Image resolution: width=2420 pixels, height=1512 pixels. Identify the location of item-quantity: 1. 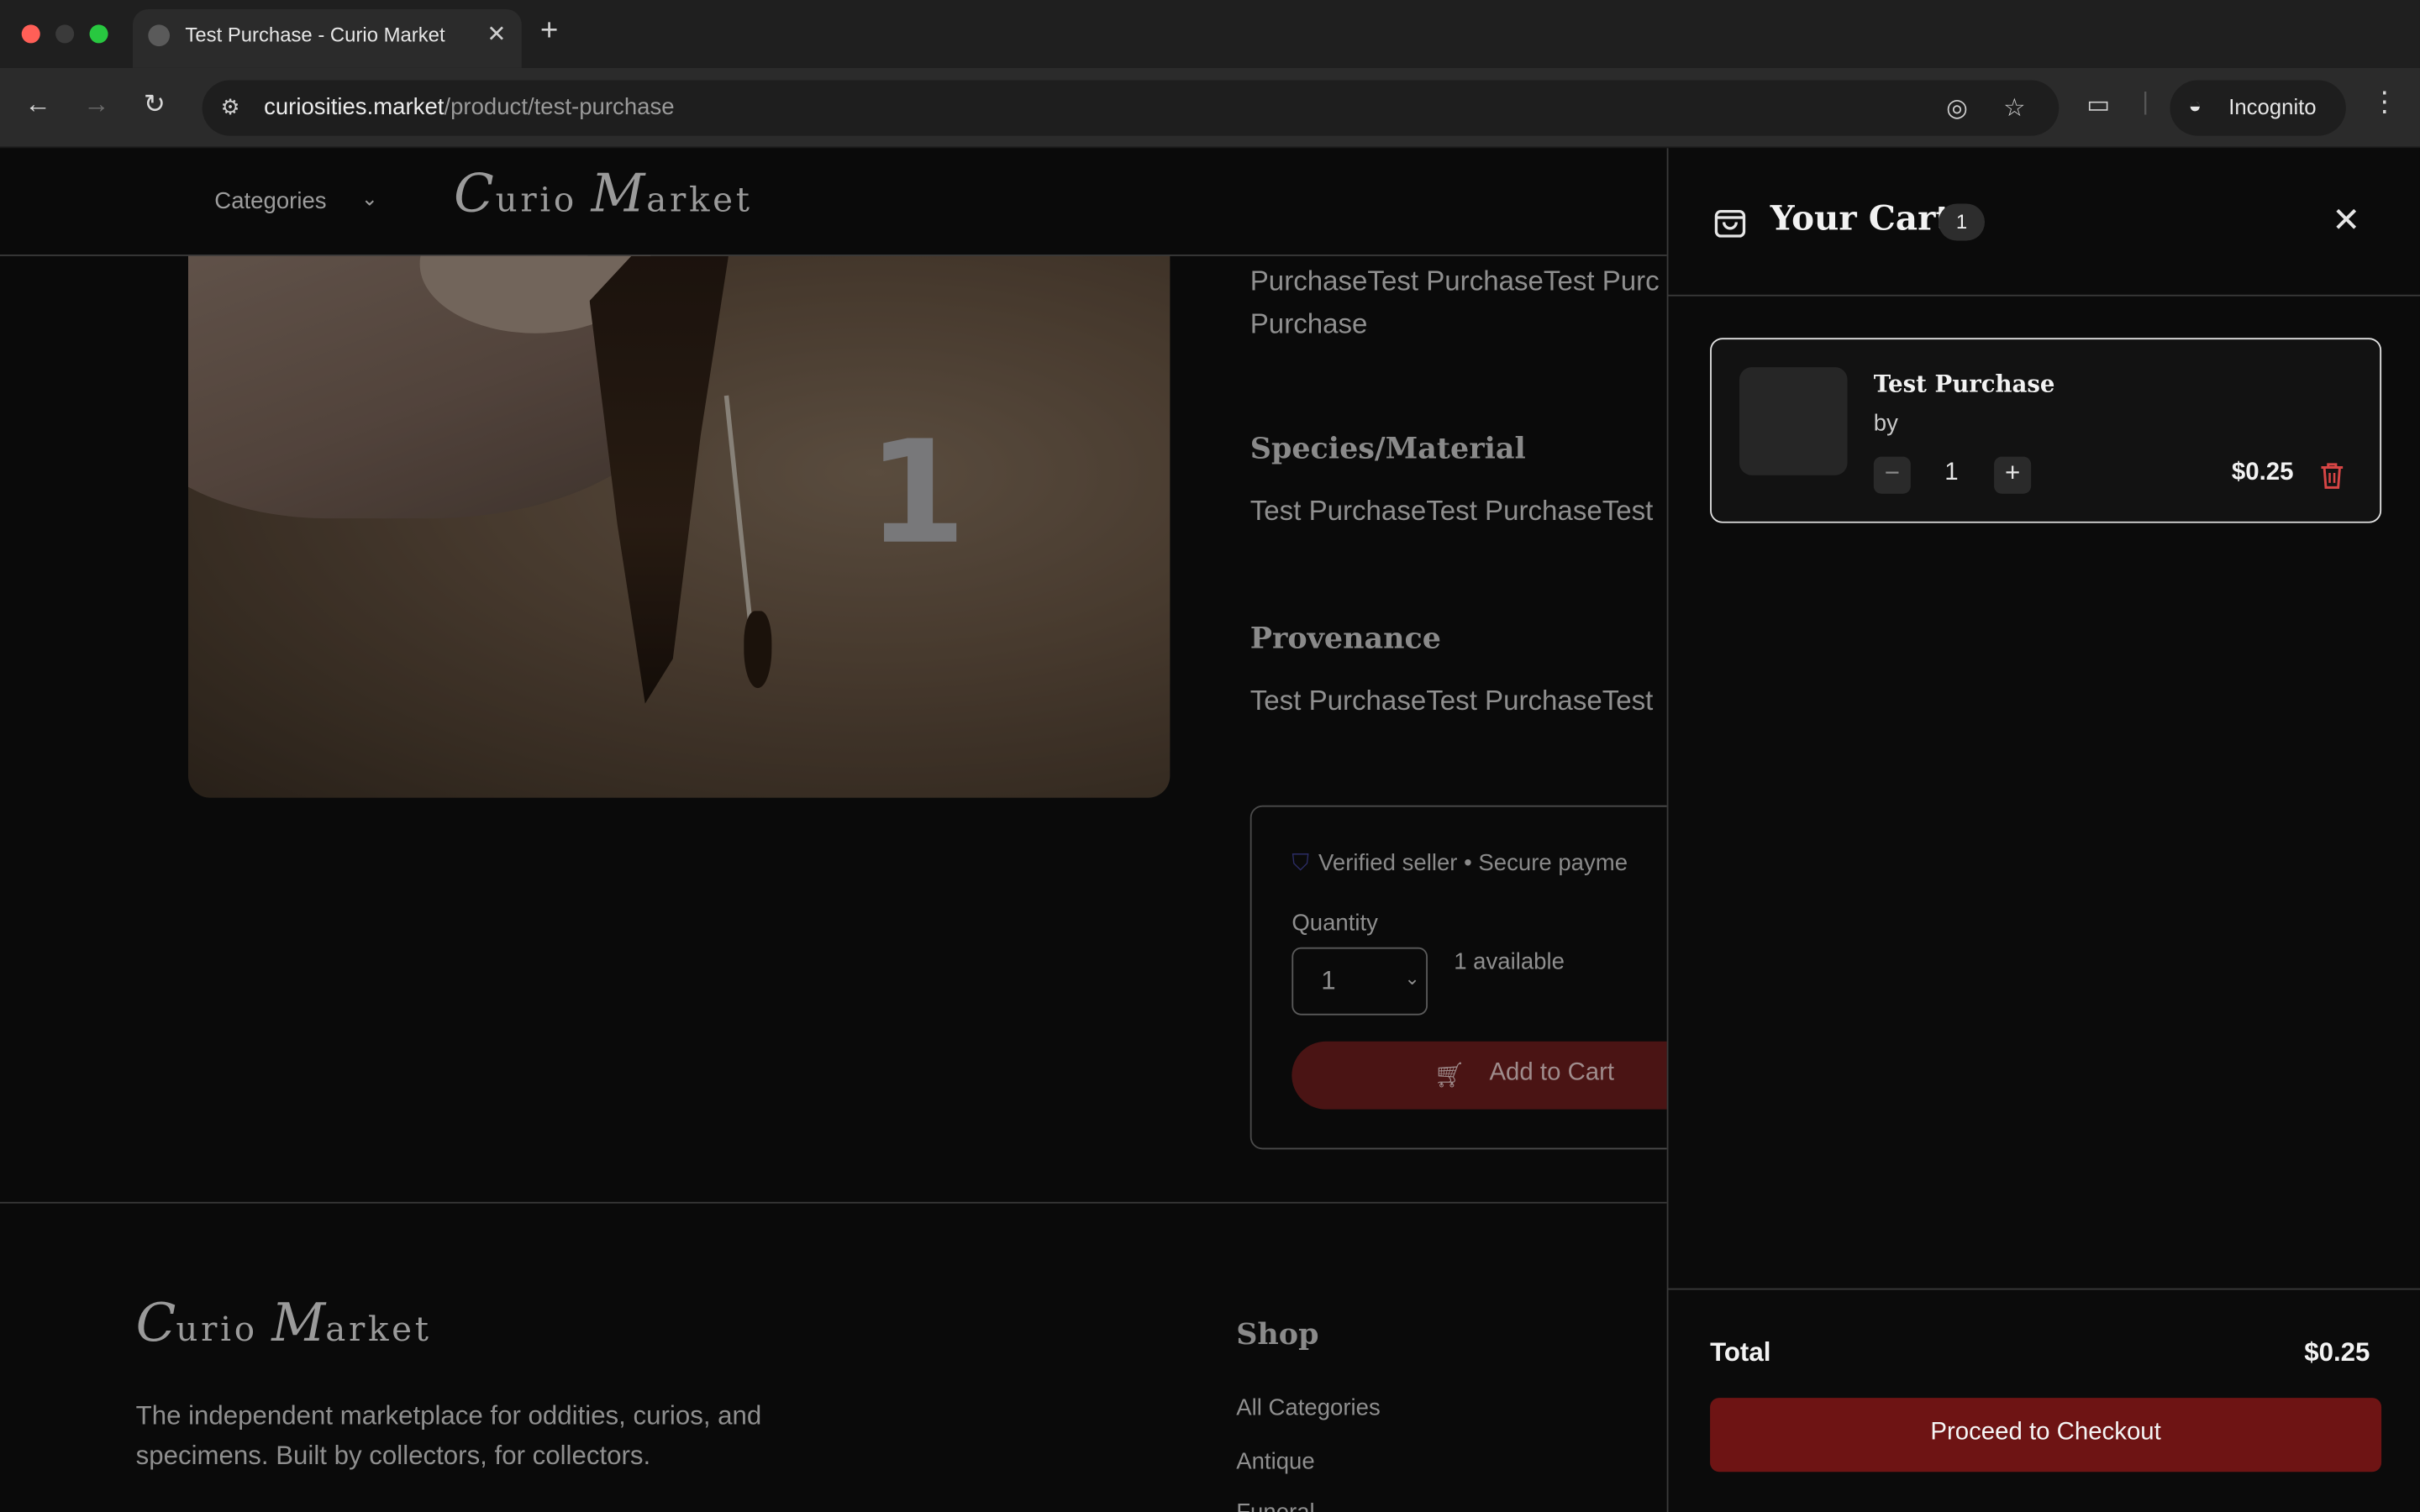
(1951, 472).